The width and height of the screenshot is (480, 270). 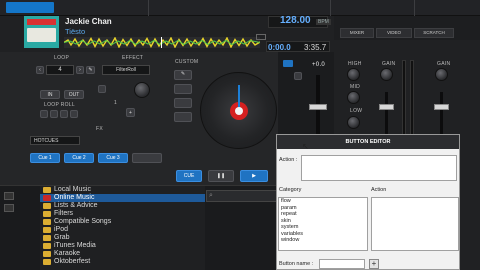 What do you see at coordinates (415, 224) in the screenshot?
I see `action-list` at bounding box center [415, 224].